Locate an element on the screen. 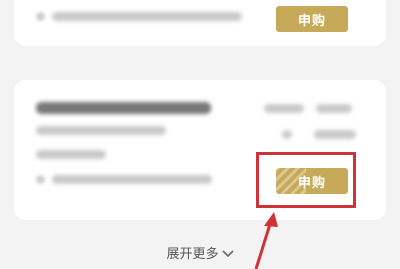  expand-more-label: 展开更多 is located at coordinates (192, 254).